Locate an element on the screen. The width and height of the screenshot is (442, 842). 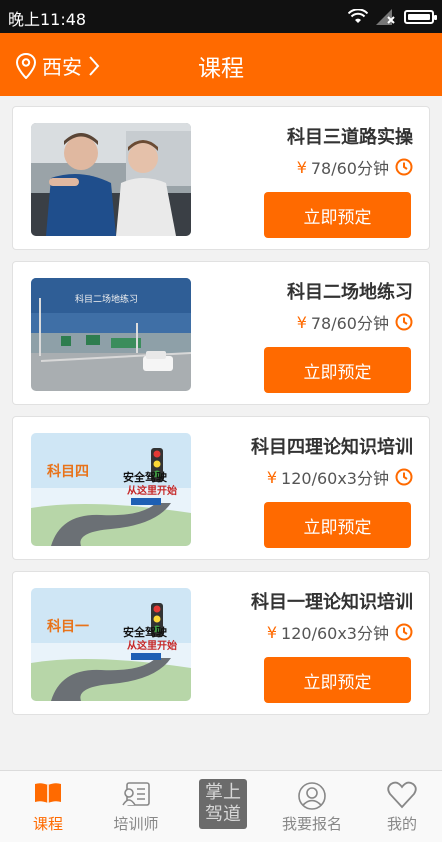
status-bar: 晚上11:48 is located at coordinates (221, 16).